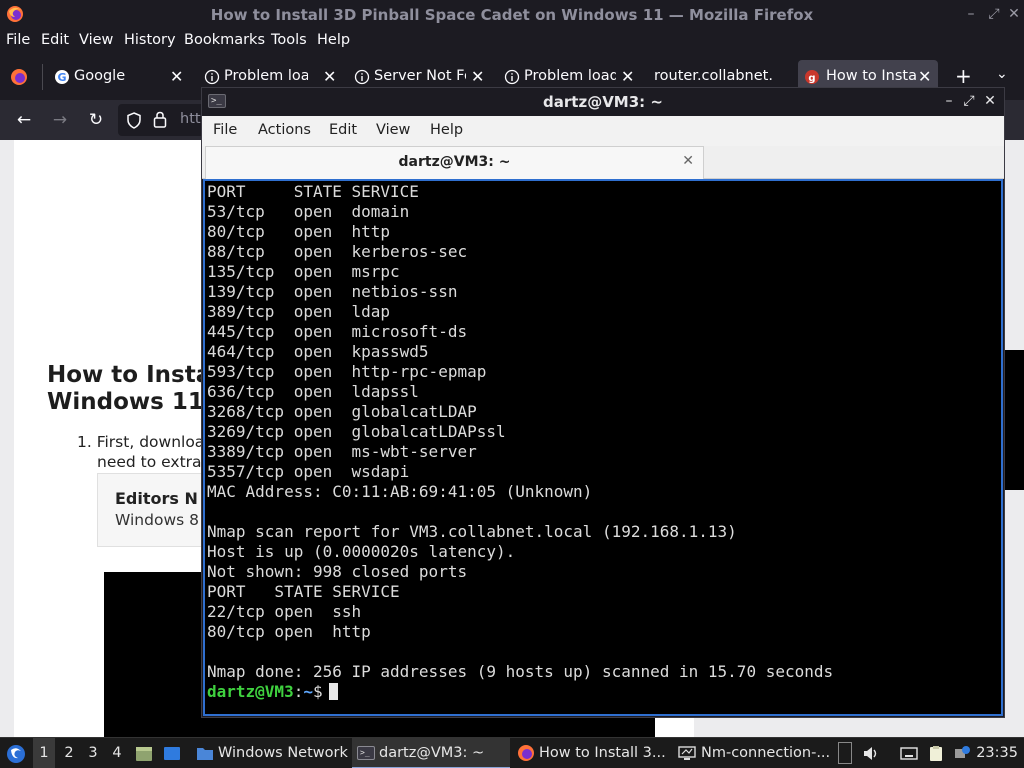 This screenshot has width=1024, height=768. What do you see at coordinates (55, 40) in the screenshot?
I see `menu-edit: Edit` at bounding box center [55, 40].